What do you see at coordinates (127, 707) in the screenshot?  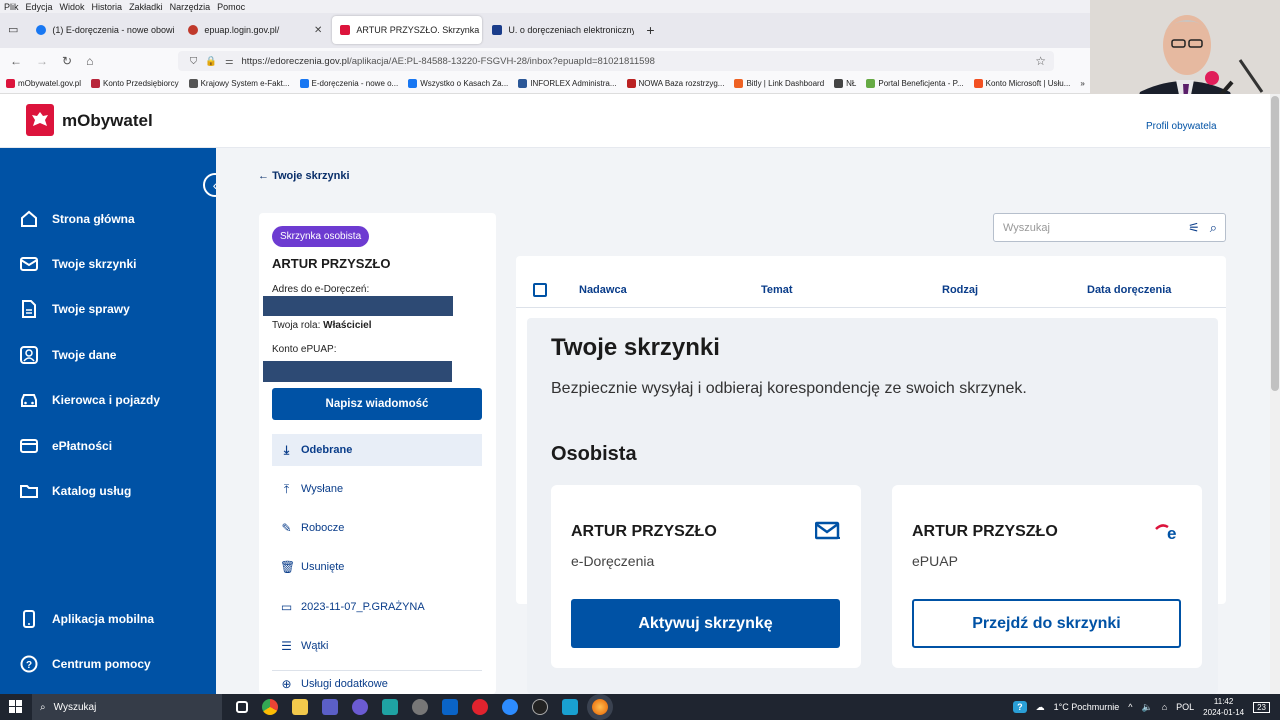 I see `taskbar-search-box: ⌕ Wyszukaj` at bounding box center [127, 707].